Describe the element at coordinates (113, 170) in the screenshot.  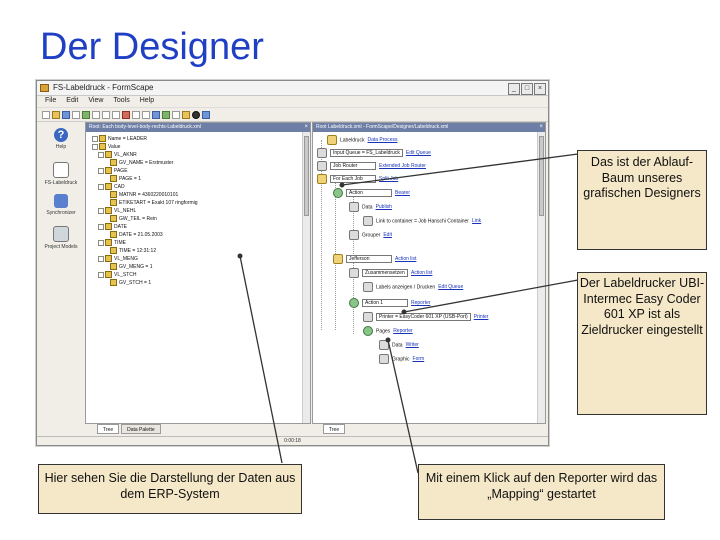
I see `tree-node: PAGE` at that location.